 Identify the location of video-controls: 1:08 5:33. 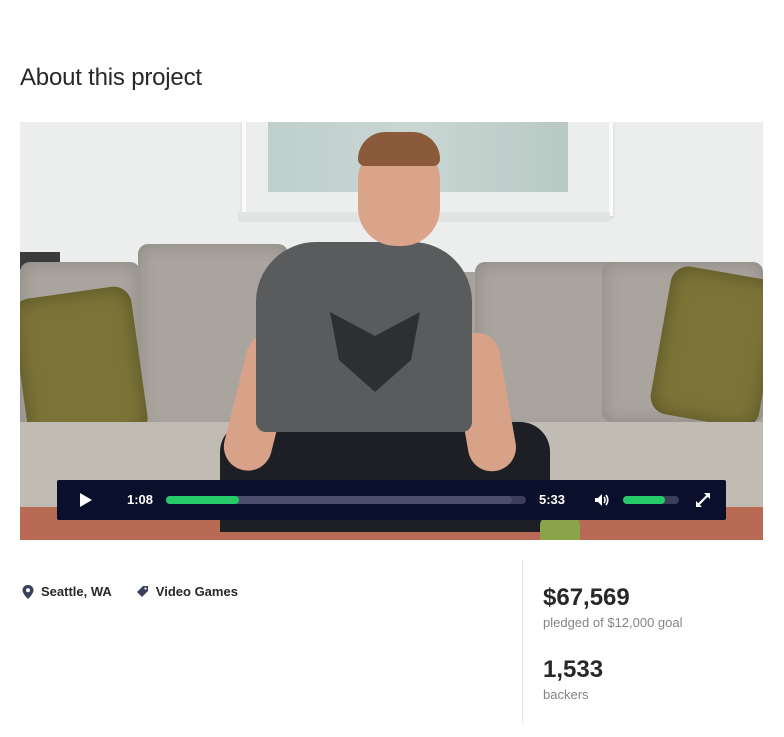
(391, 500).